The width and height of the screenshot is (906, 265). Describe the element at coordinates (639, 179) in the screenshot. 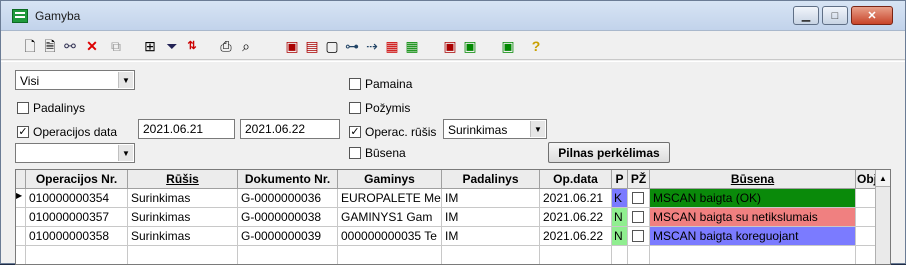

I see `column-header: PŽ` at that location.